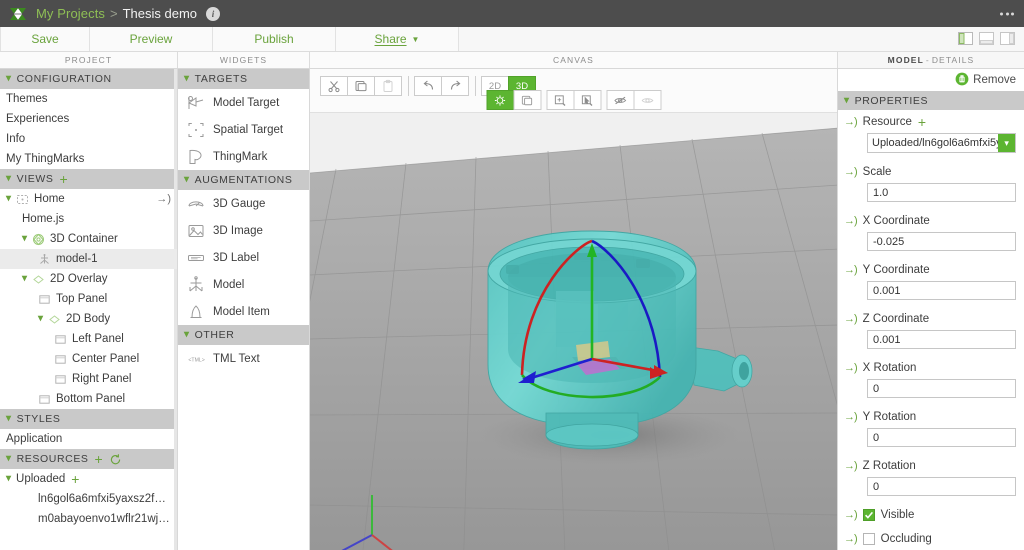 The height and width of the screenshot is (550, 1024). What do you see at coordinates (88, 79) in the screenshot?
I see `project-section-configuration: ▾ CONFIGURATION` at bounding box center [88, 79].